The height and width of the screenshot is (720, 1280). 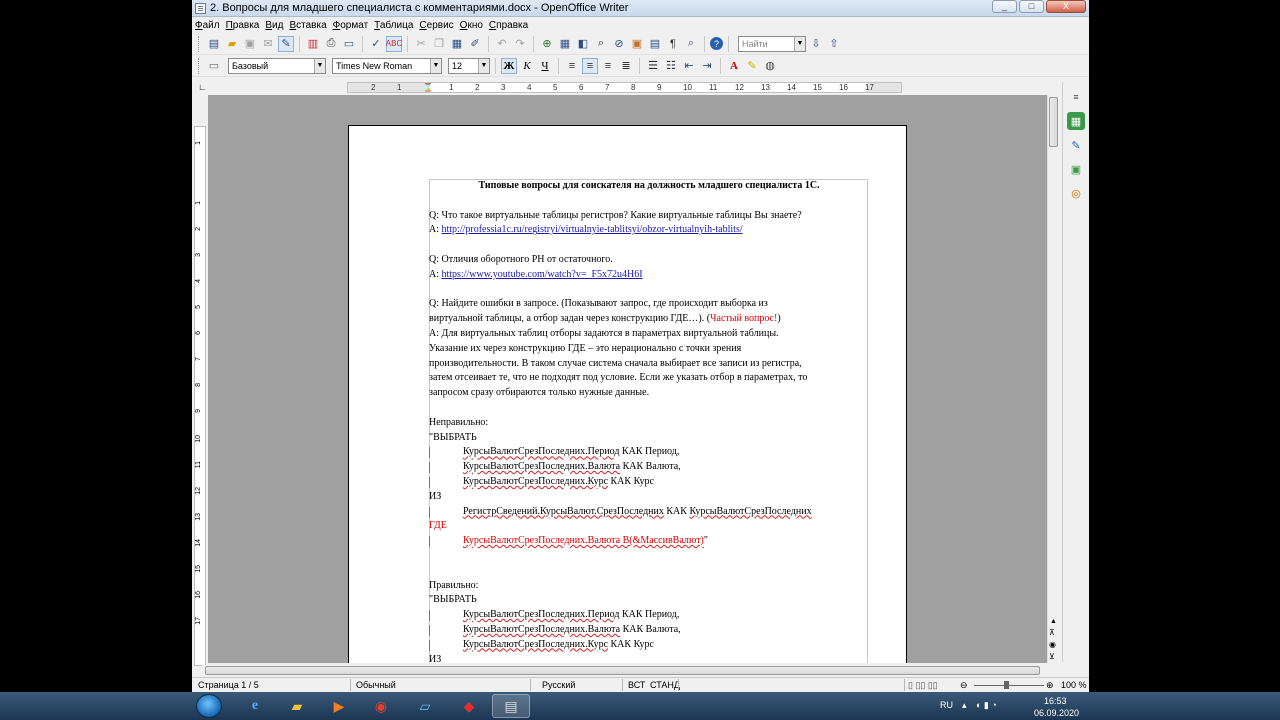 I want to click on menu-format: Формат, so click(x=353, y=25).